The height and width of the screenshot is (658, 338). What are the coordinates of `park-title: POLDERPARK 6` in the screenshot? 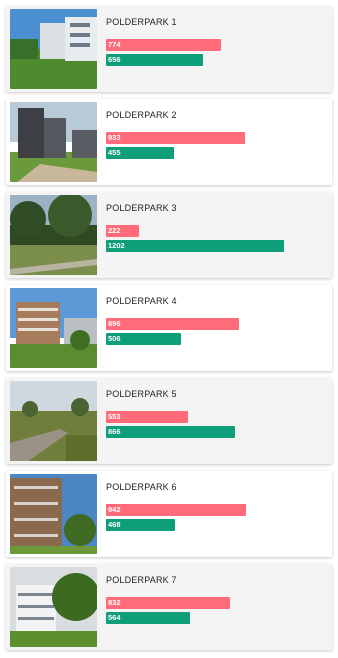 It's located at (141, 487).